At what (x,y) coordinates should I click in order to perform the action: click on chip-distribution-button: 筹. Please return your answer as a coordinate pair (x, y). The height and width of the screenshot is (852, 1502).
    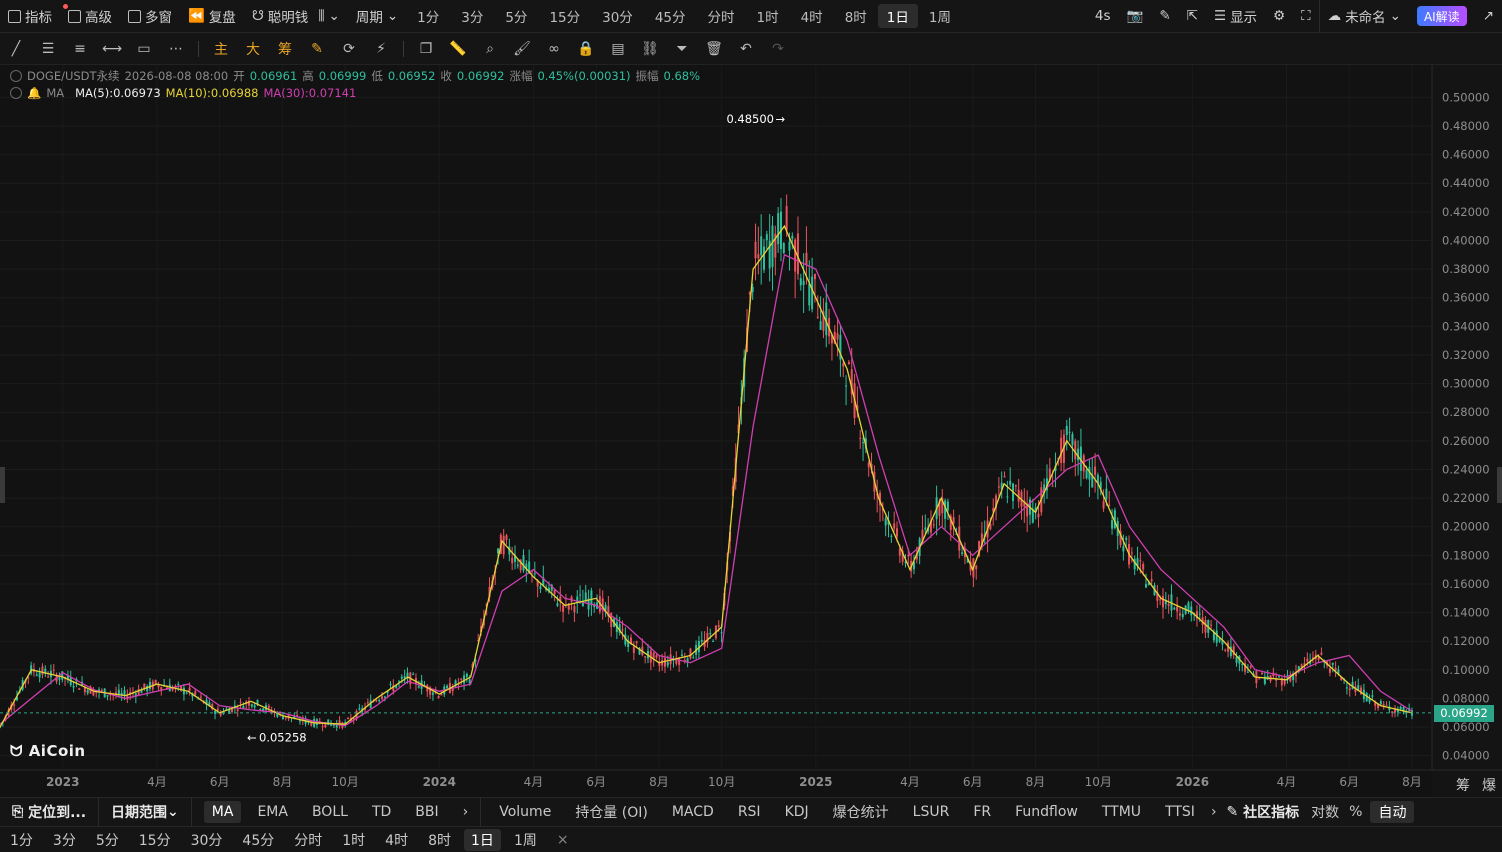
    Looking at the image, I should click on (1463, 785).